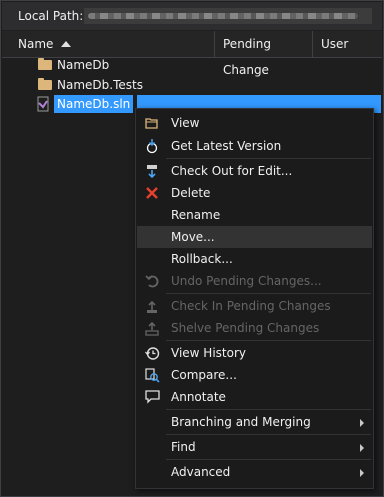 The width and height of the screenshot is (384, 497). I want to click on column-name-label: Name, so click(36, 44).